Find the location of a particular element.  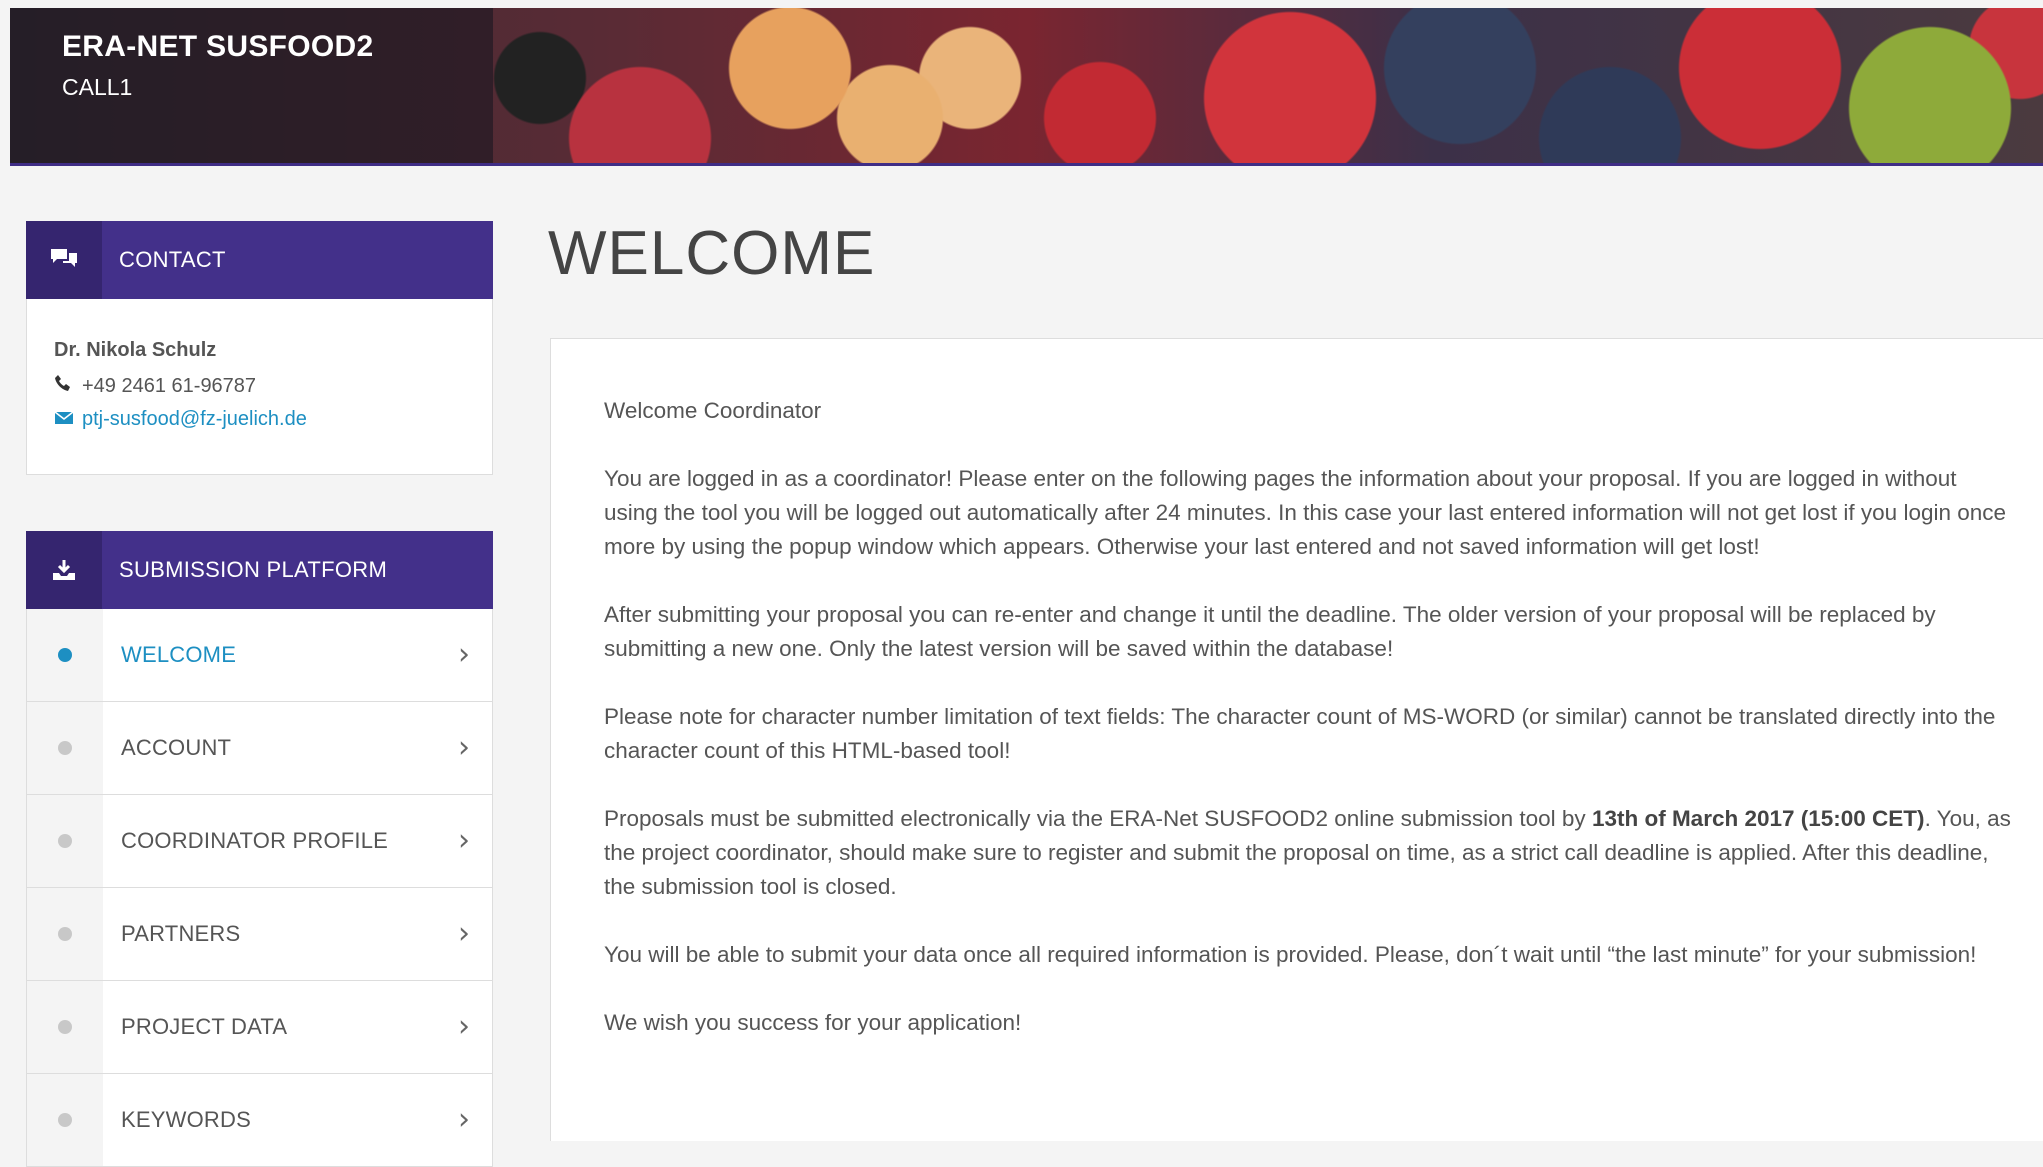

nav-label-welcome: WELCOME is located at coordinates (179, 654).